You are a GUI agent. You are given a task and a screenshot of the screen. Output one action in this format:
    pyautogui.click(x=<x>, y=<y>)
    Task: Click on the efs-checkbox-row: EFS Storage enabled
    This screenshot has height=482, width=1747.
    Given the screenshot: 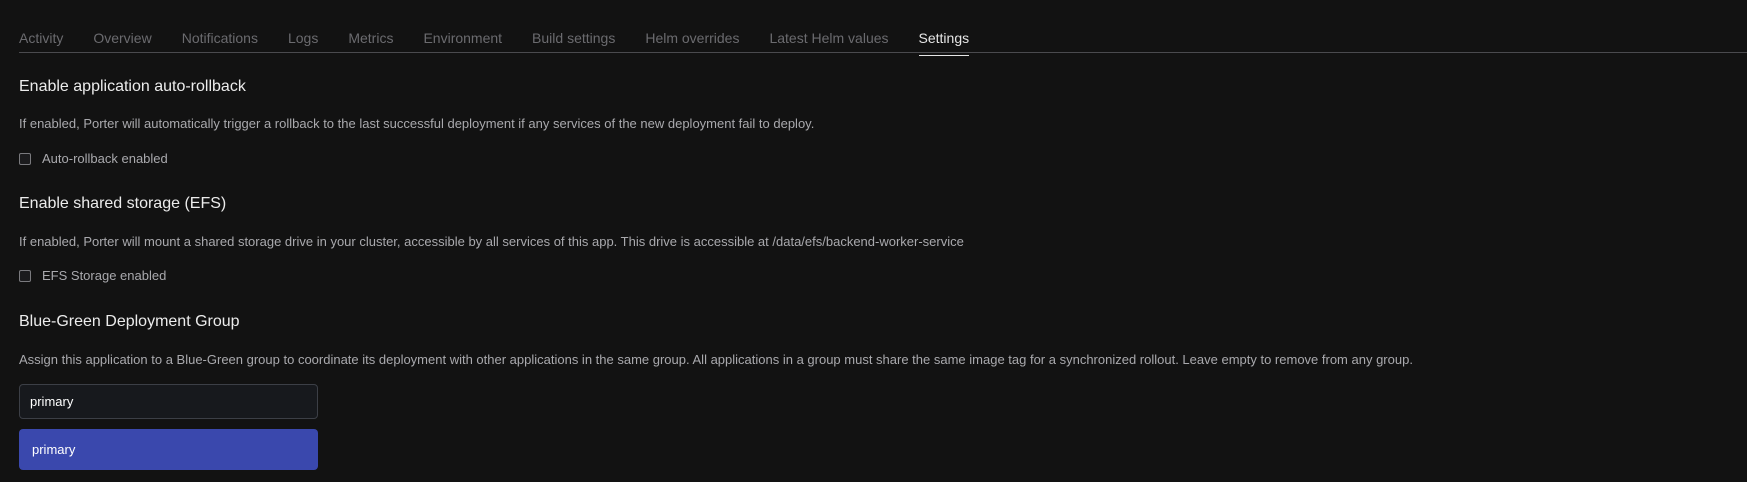 What is the action you would take?
    pyautogui.click(x=92, y=275)
    